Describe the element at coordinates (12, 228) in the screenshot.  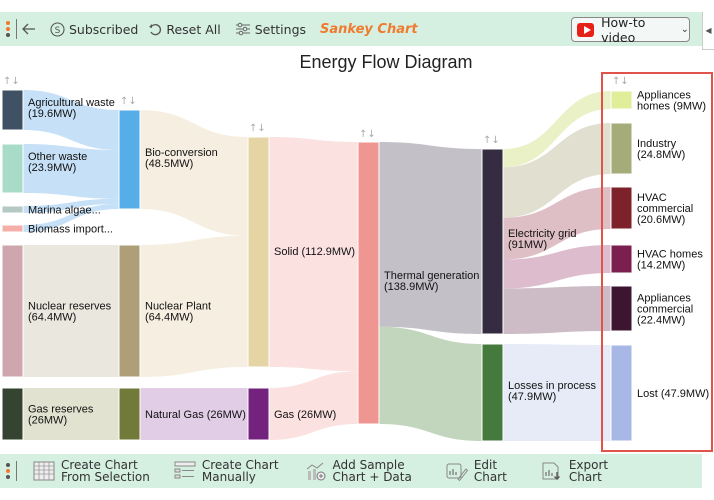
I see `sankey-node-biomass` at that location.